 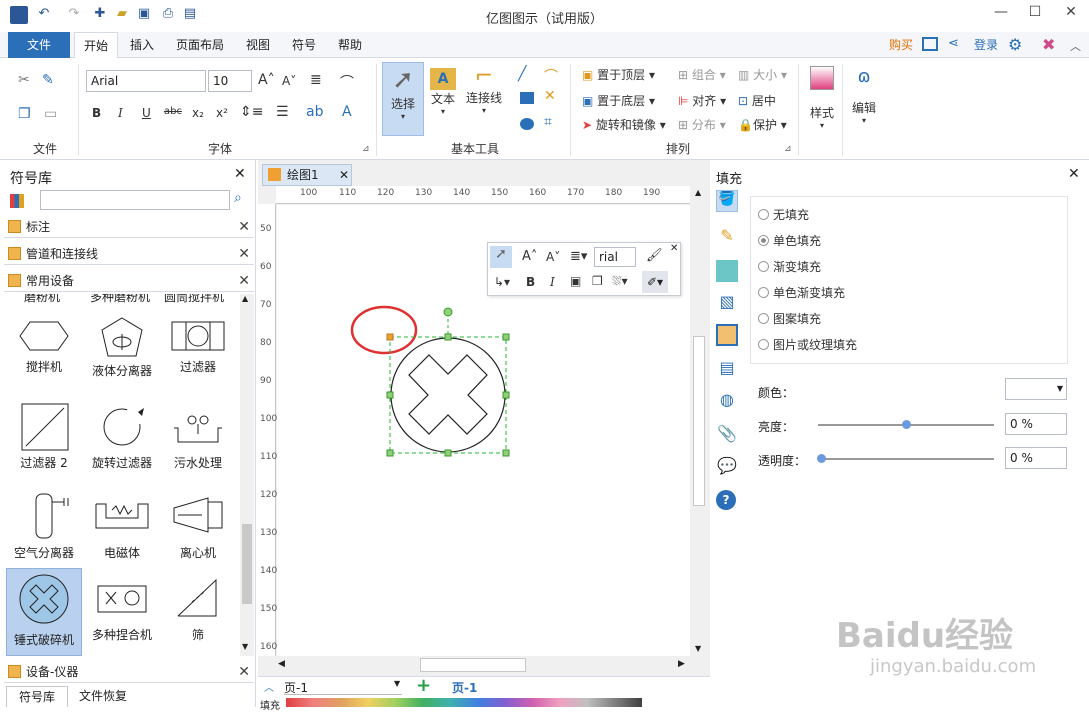 What do you see at coordinates (48, 80) in the screenshot?
I see `format-painter-icon: ✎` at bounding box center [48, 80].